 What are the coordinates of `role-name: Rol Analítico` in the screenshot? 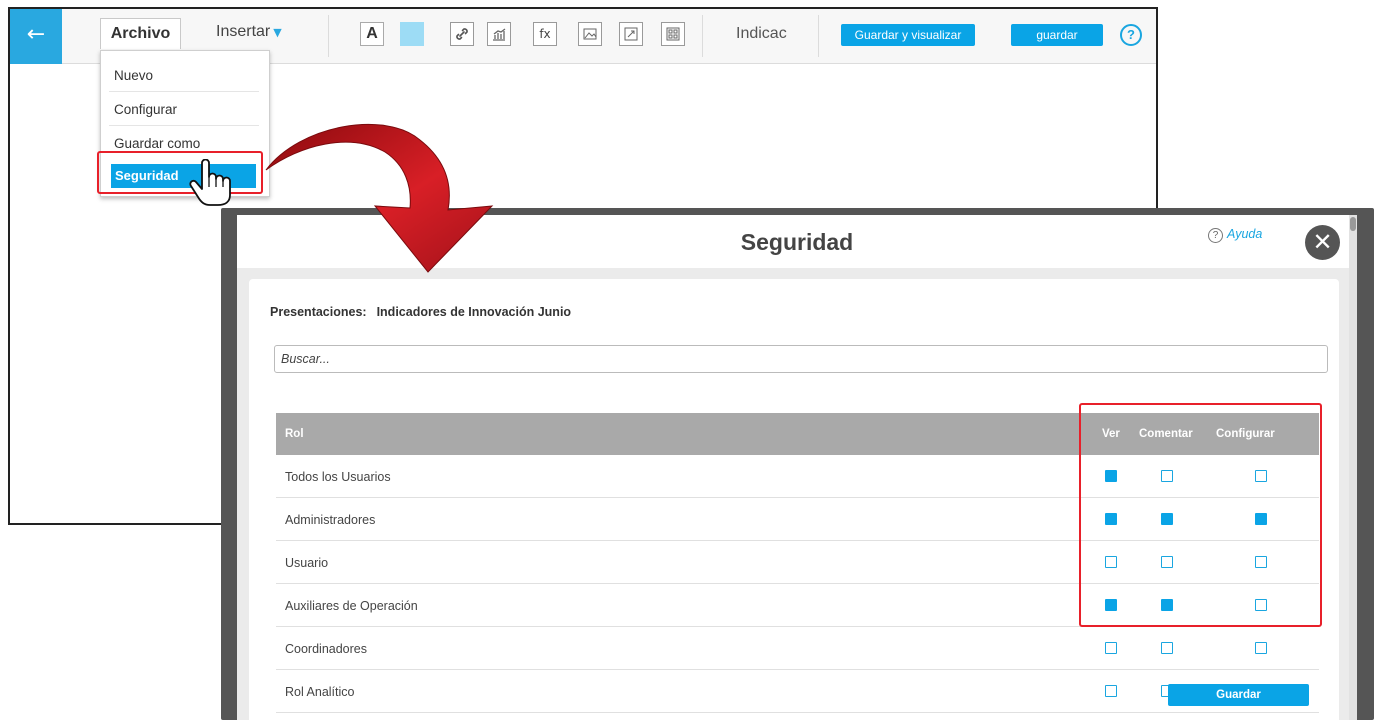 It's located at (320, 692).